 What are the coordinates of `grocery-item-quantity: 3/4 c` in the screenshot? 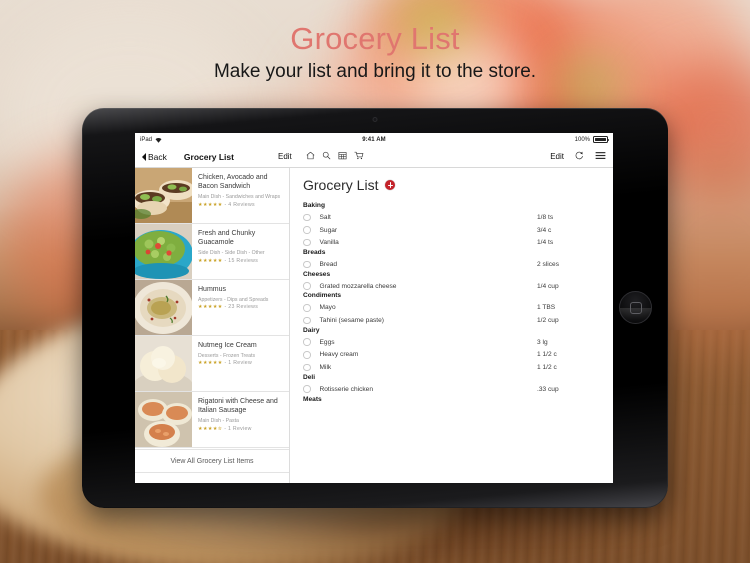 It's located at (544, 230).